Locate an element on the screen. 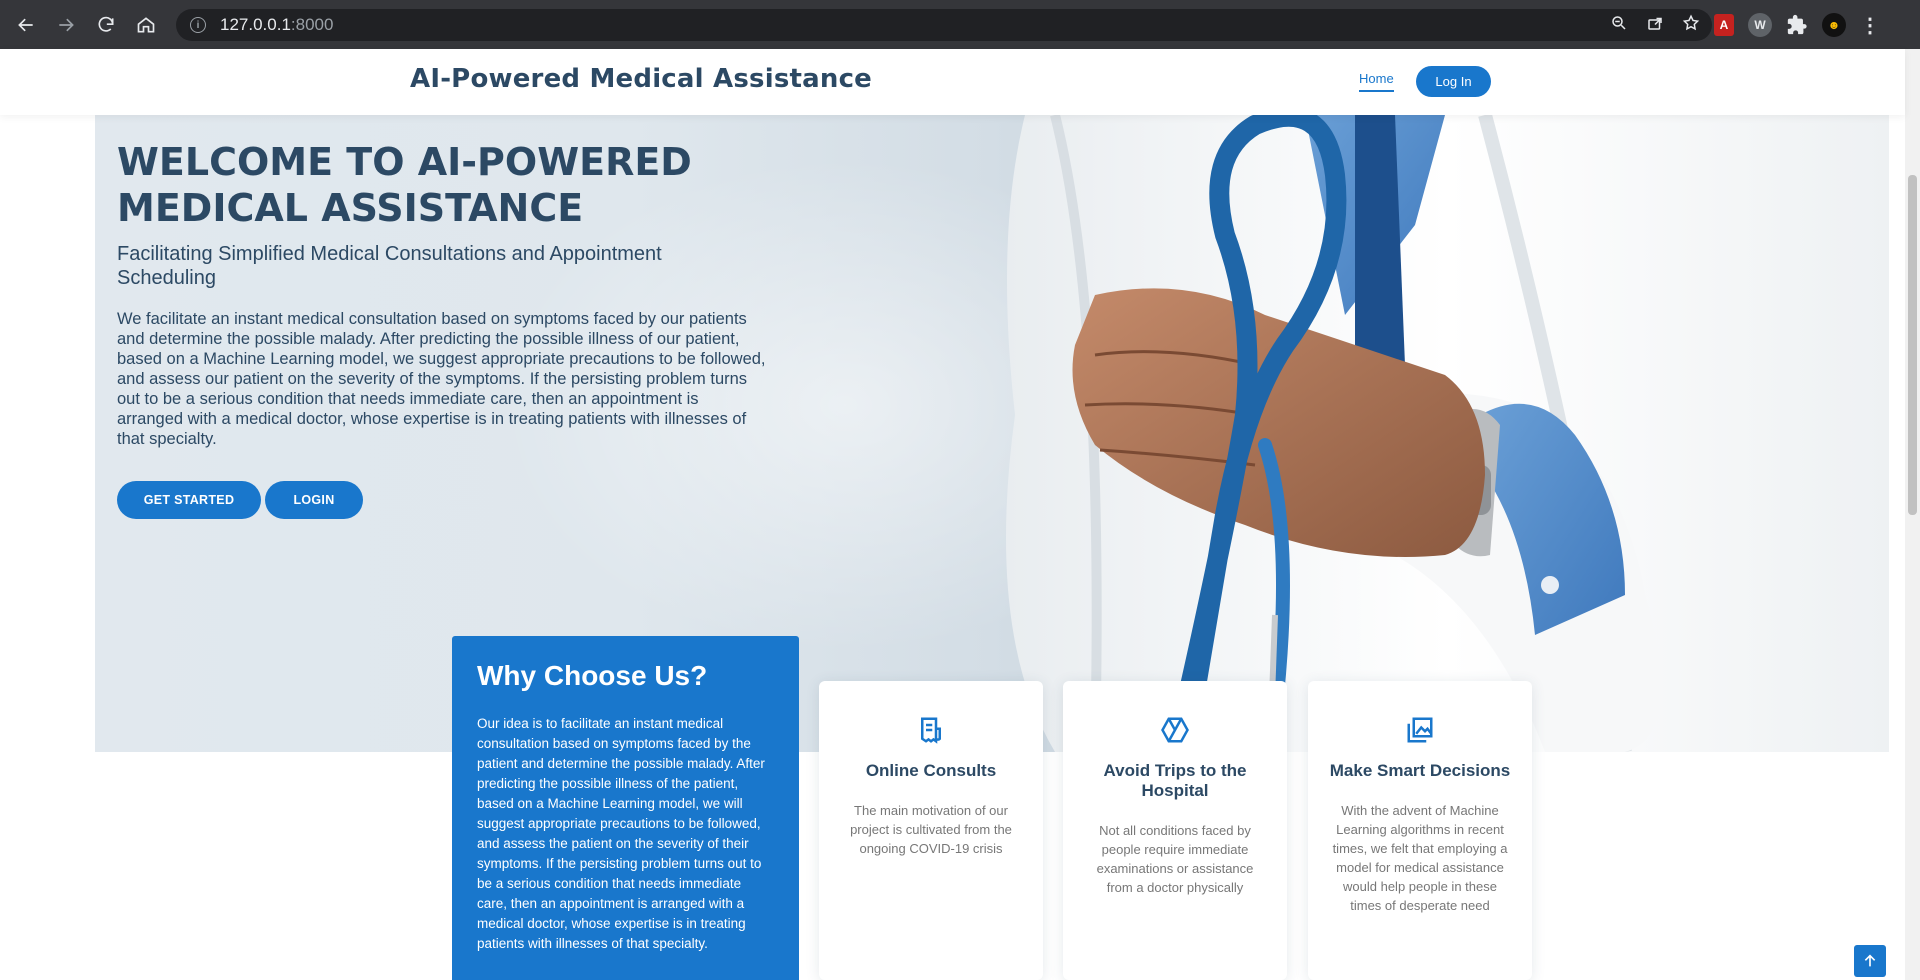 Image resolution: width=1920 pixels, height=980 pixels. url-text: 127.0.0.1:8000 is located at coordinates (276, 25).